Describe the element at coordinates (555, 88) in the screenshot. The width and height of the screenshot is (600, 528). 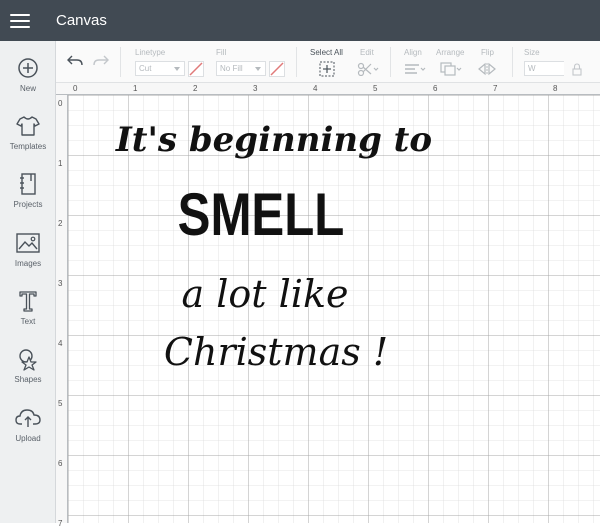
I see `ruler-h-8: 8` at that location.